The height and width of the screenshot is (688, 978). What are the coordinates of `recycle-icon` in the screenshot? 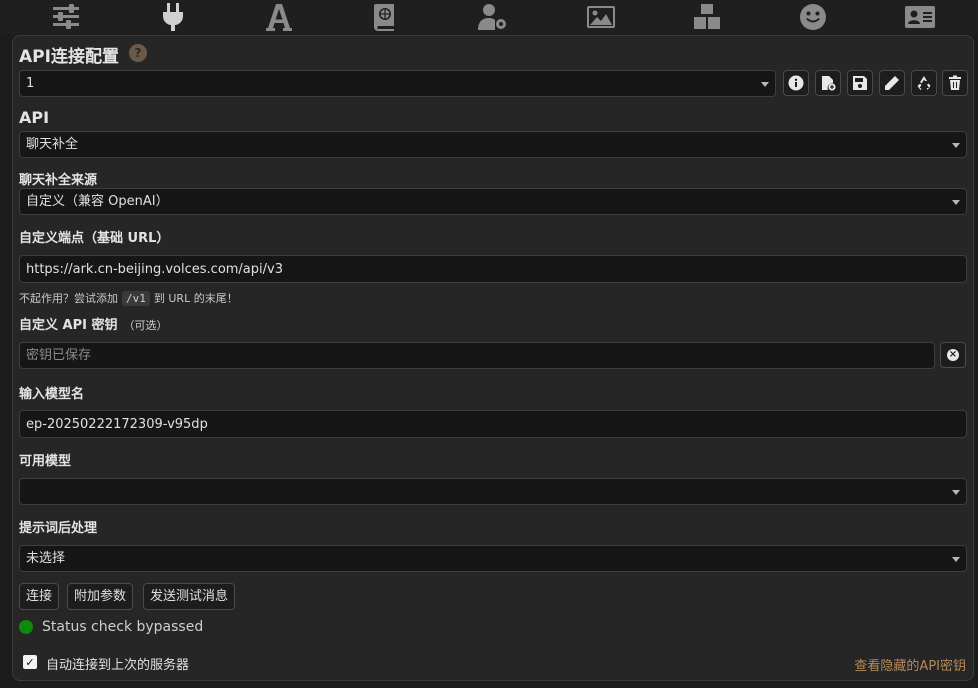 It's located at (924, 83).